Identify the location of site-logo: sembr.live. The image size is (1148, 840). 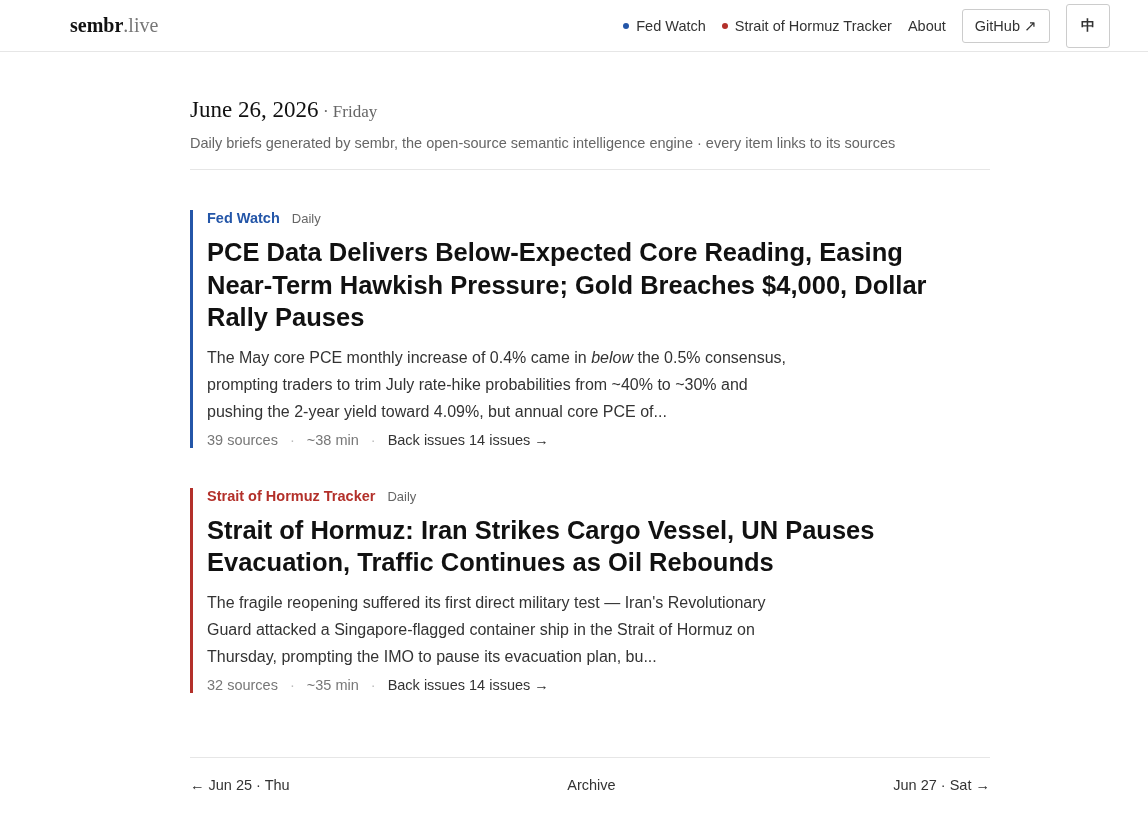
(114, 25).